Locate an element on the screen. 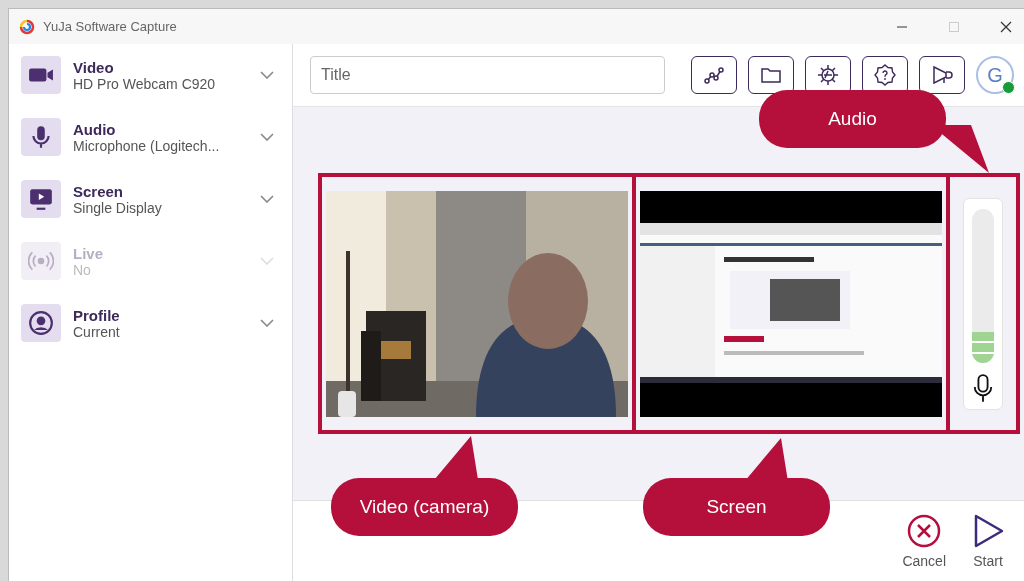 The height and width of the screenshot is (581, 1024). settings-icon is located at coordinates (828, 75).